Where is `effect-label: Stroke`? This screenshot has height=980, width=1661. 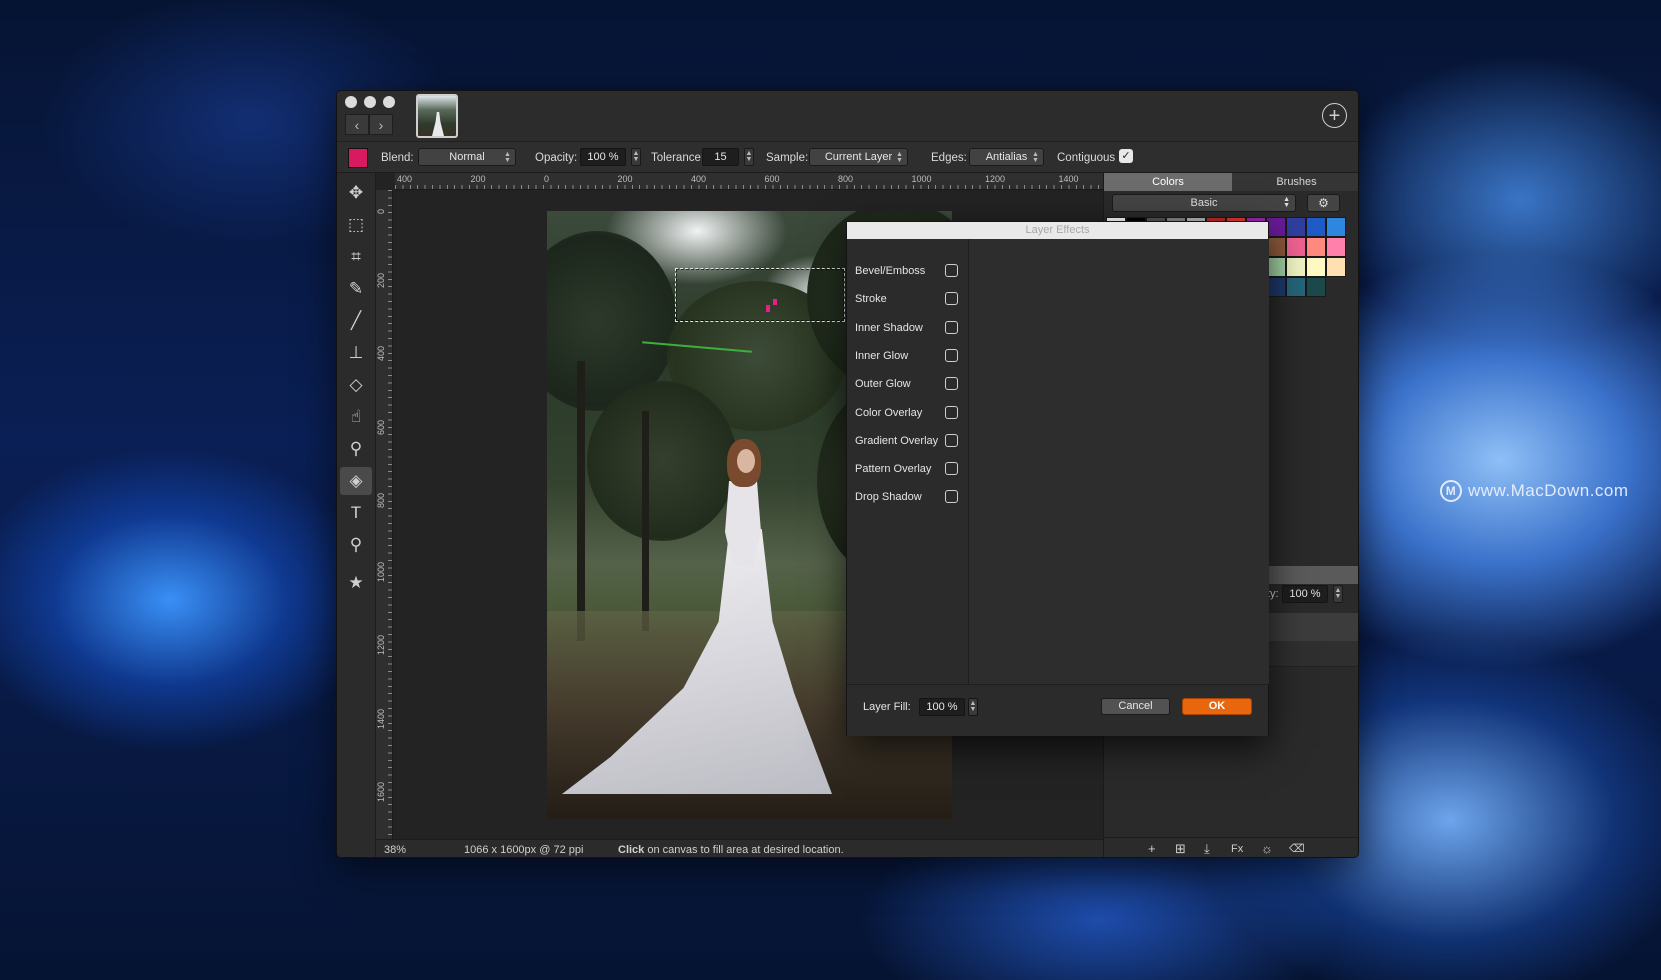
effect-label: Stroke is located at coordinates (871, 299).